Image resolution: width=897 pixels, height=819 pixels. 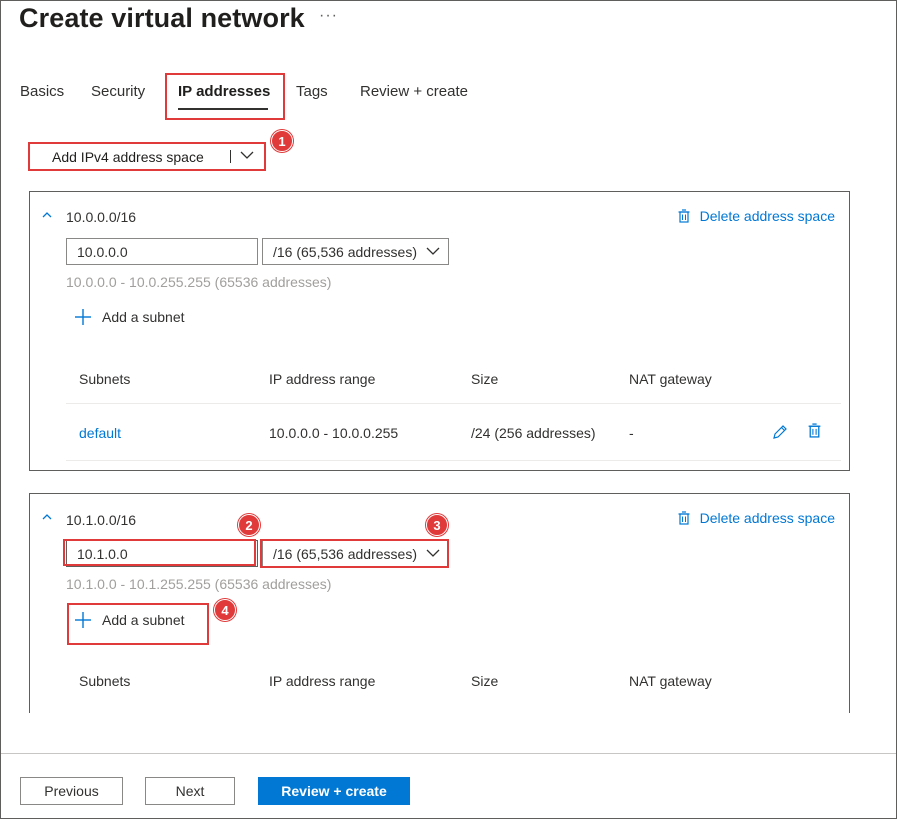 I want to click on callout-badge-2: 2, so click(x=249, y=525).